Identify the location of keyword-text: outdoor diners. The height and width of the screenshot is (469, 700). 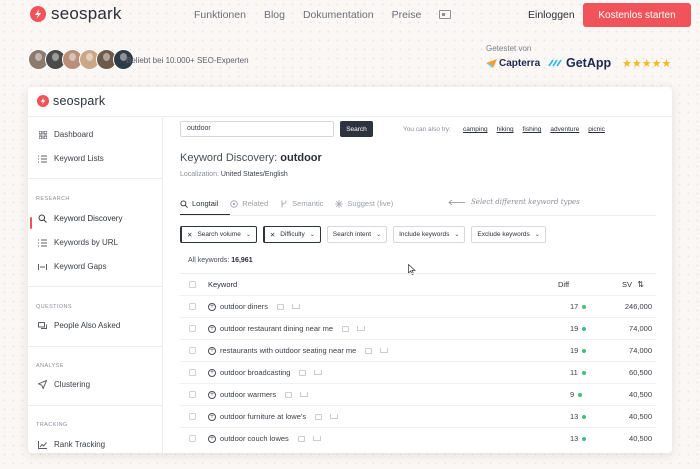
(244, 306).